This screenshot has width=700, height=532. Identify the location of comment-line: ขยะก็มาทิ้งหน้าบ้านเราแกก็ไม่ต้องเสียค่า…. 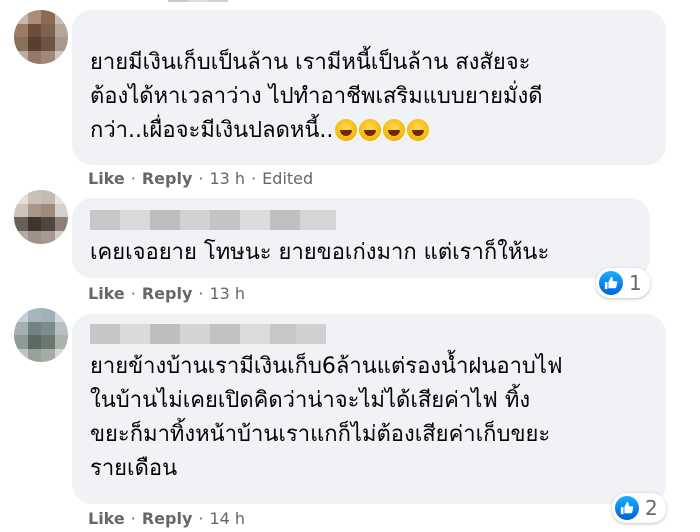
(320, 434).